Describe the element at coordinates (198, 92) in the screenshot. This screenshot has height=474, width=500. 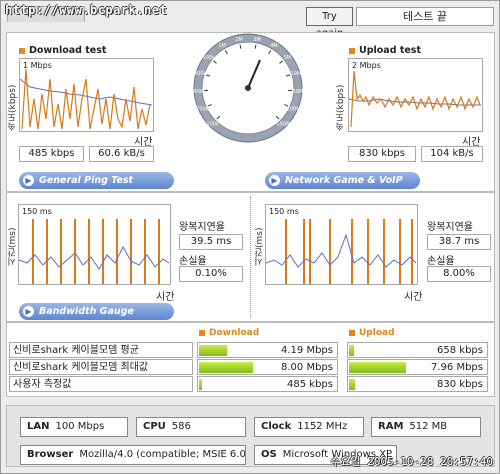
I see `gauge-tick-label: 300k` at that location.